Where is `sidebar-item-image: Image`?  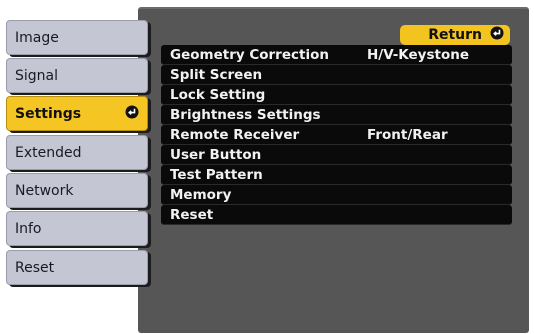 sidebar-item-image: Image is located at coordinates (77, 37).